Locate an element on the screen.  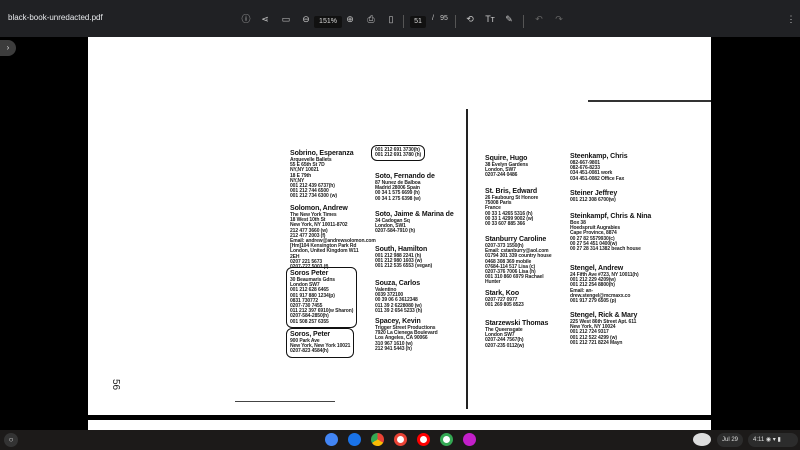
entry-line: Hunter is located at coordinates (493, 282).